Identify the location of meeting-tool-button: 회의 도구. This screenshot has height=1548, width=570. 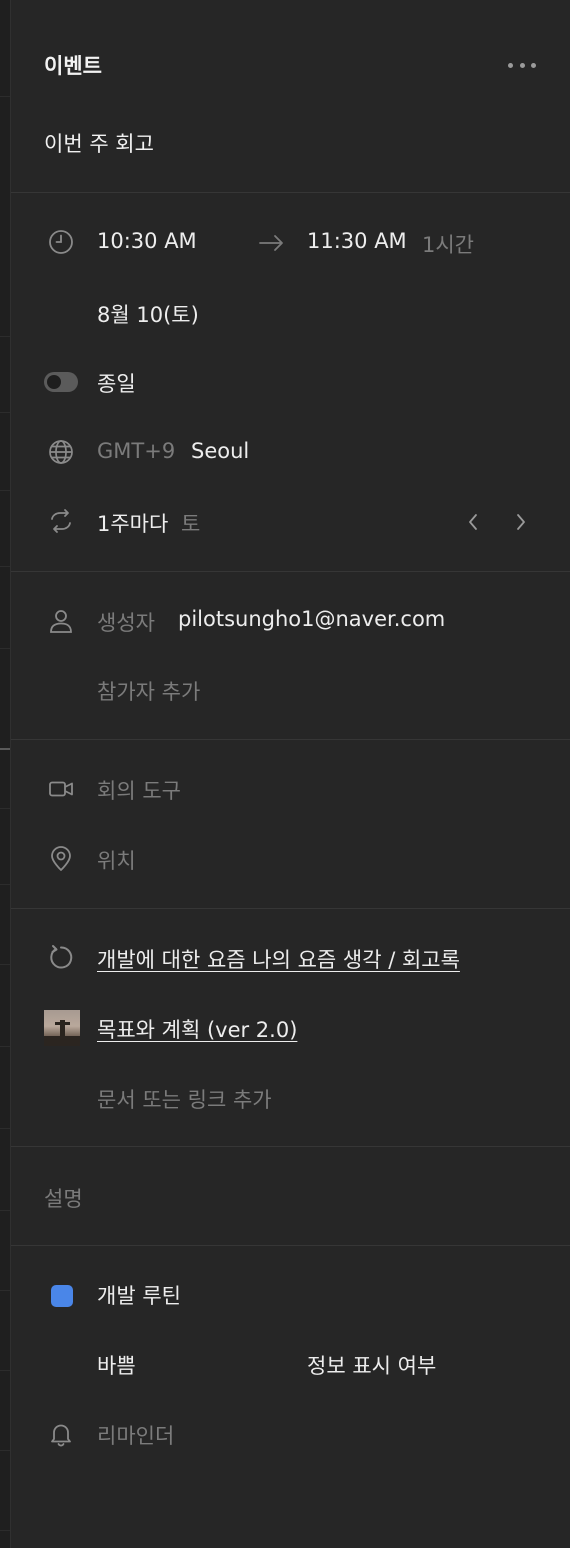
(139, 790).